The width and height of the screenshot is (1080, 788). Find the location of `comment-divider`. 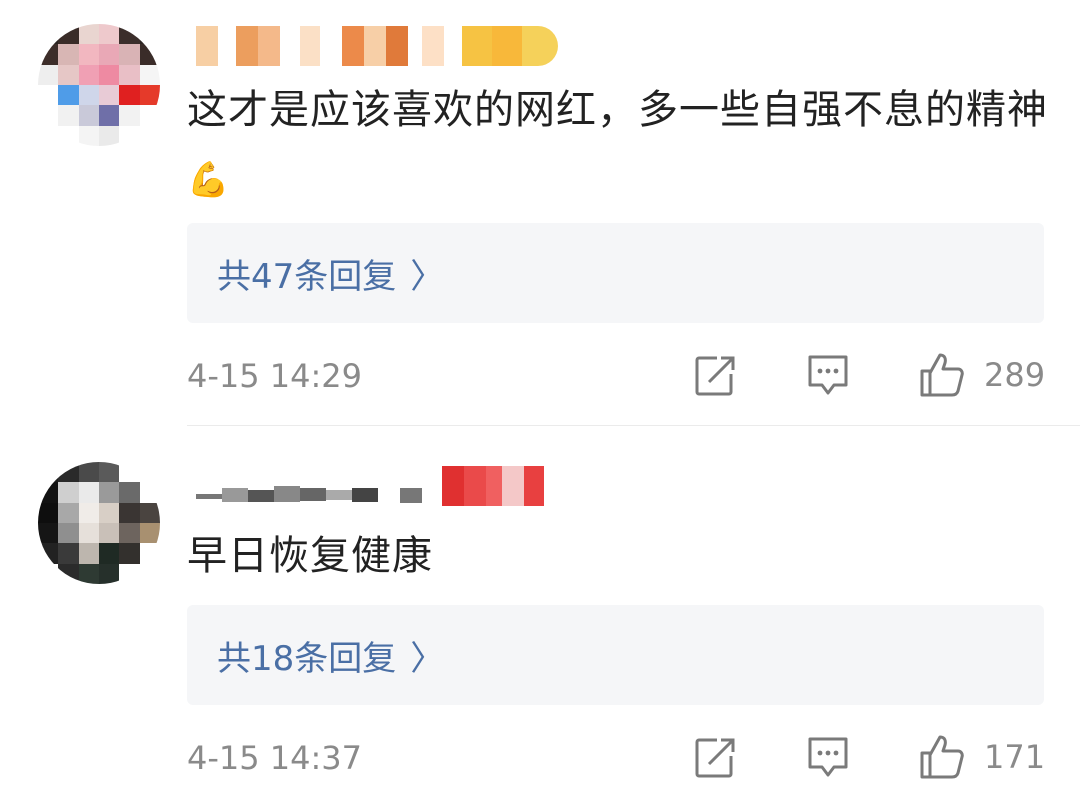

comment-divider is located at coordinates (633, 425).